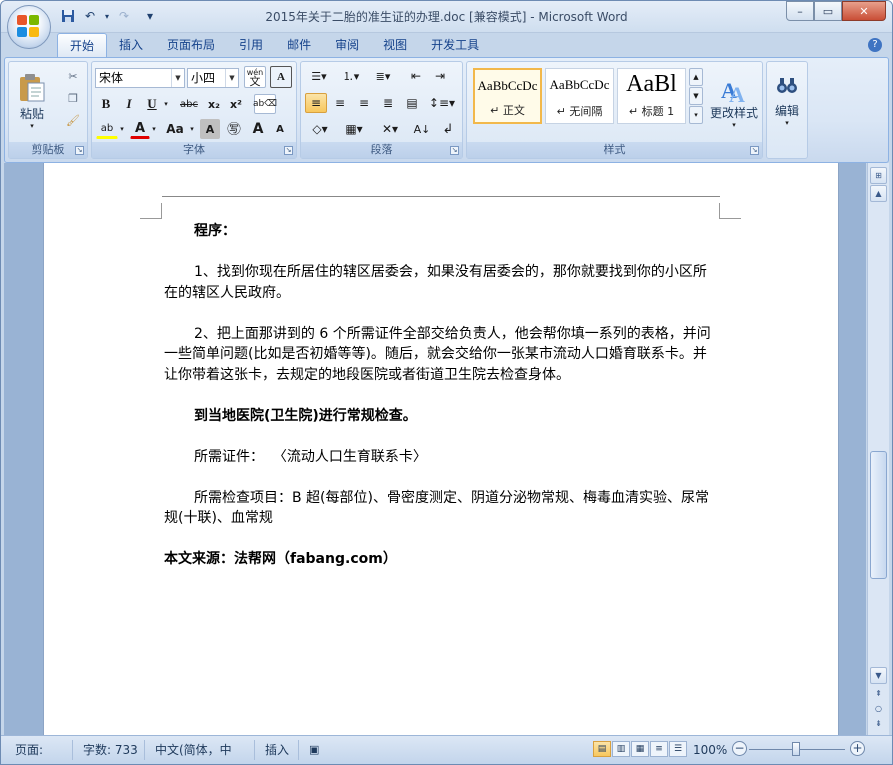 This screenshot has height=765, width=893. I want to click on increase-indent-icon: ⇥, so click(440, 76).